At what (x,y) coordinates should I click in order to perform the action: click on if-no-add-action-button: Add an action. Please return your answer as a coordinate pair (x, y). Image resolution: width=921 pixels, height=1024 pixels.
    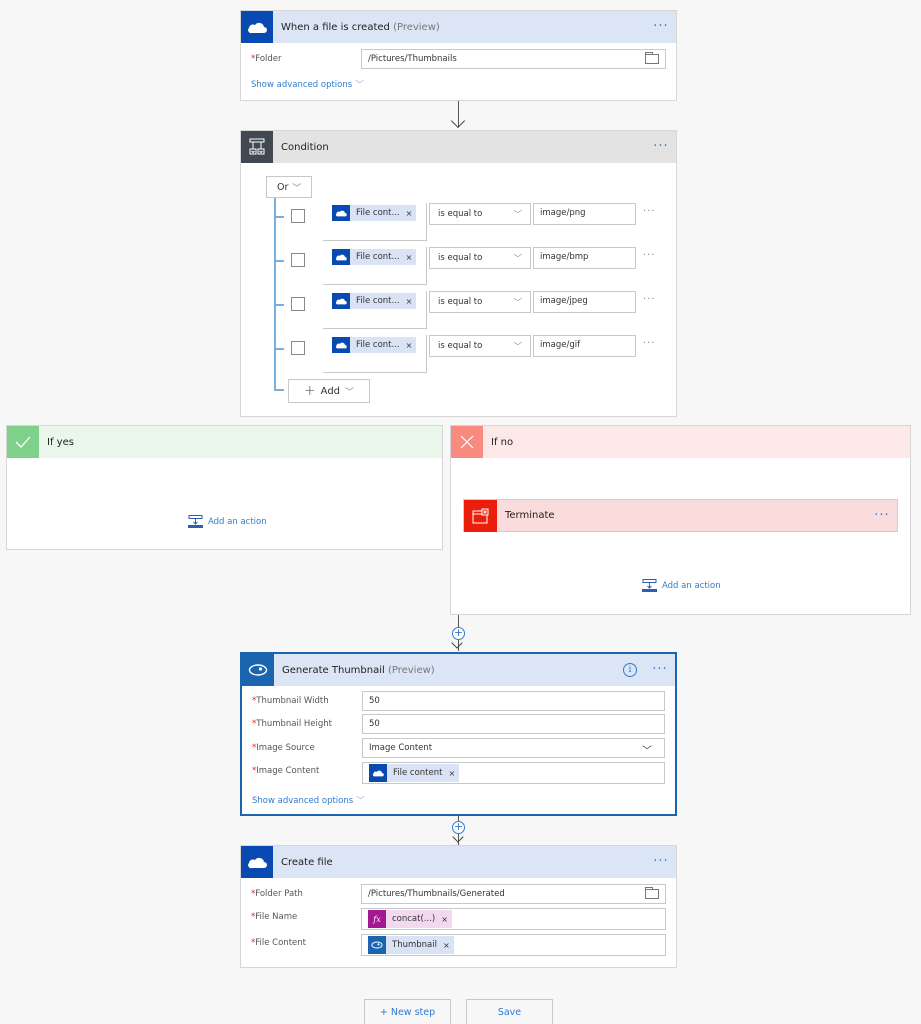
    Looking at the image, I should click on (681, 585).